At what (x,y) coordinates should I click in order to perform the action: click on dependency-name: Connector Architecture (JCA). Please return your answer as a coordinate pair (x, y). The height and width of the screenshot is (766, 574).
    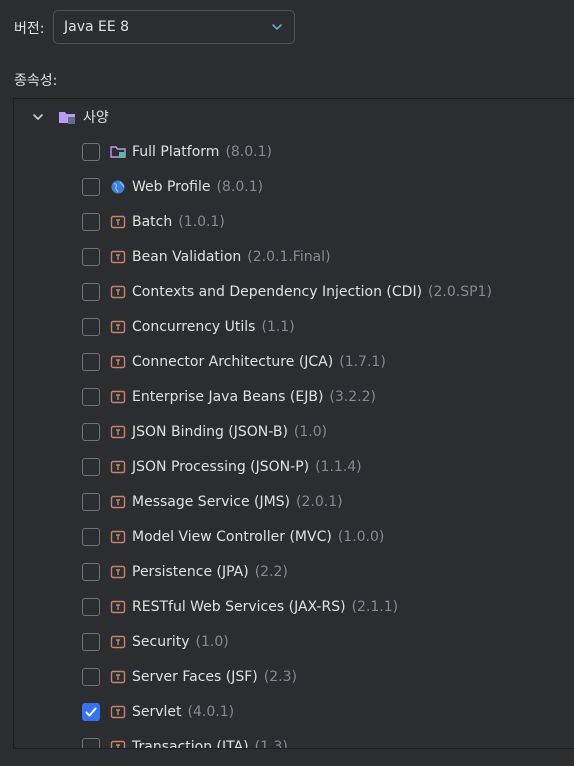
    Looking at the image, I should click on (233, 361).